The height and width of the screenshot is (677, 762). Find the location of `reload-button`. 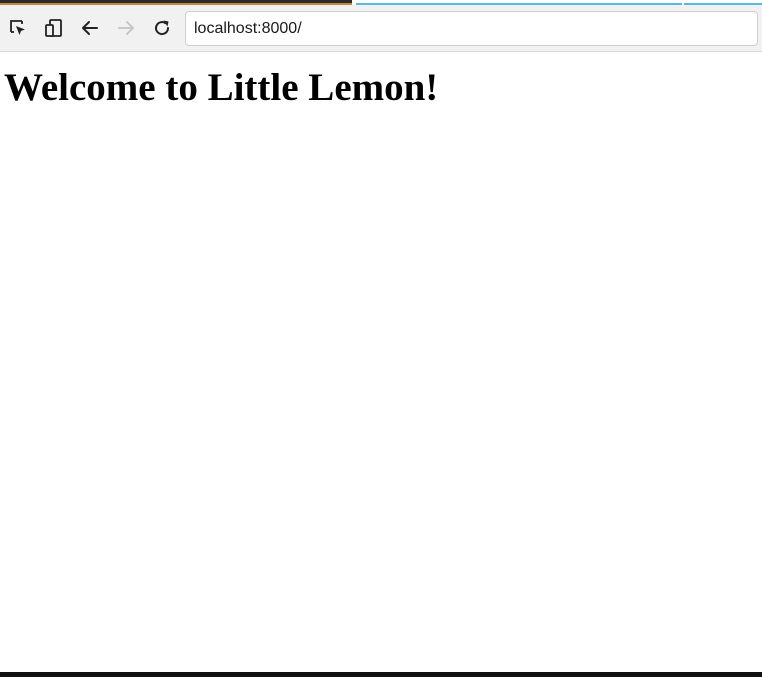

reload-button is located at coordinates (162, 28).